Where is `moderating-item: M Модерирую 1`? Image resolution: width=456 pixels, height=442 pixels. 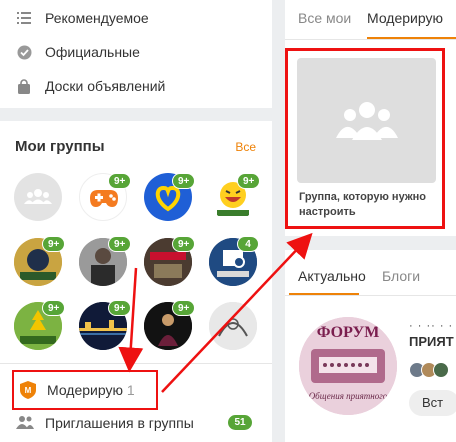 moderating-item: M Модерирую 1 is located at coordinates (85, 390).